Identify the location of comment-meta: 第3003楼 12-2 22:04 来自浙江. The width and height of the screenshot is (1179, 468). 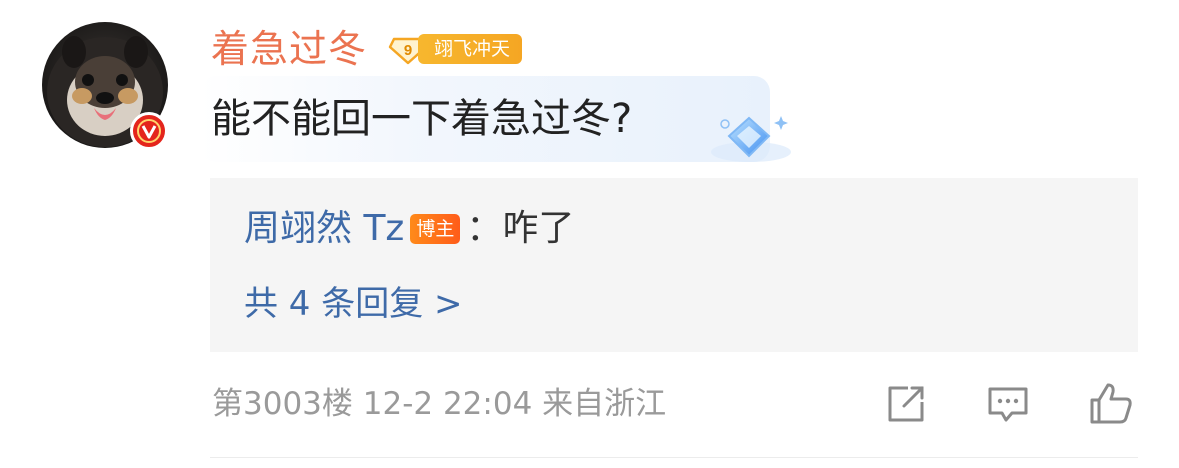
(439, 404).